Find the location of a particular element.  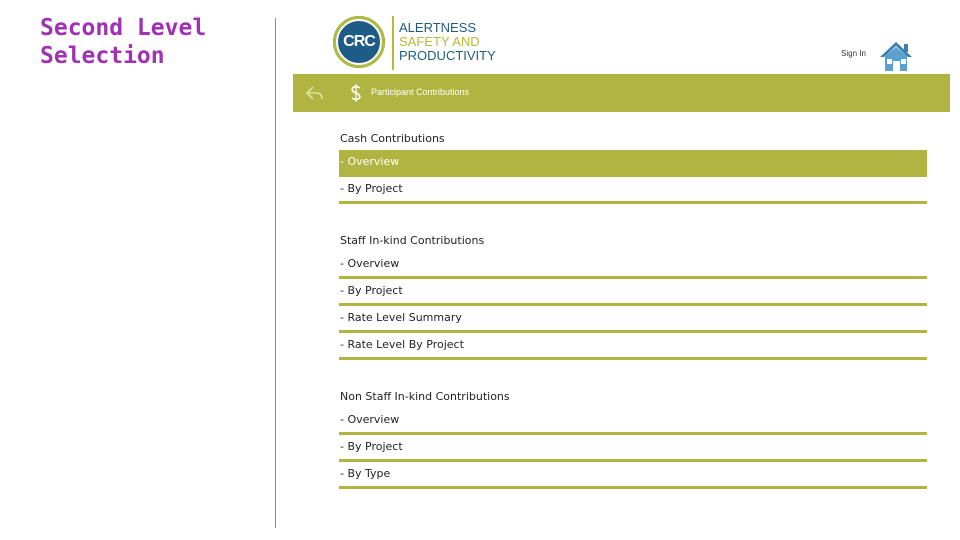

logo-text: ALERTNESS SAFETY AND PRODUCTIVITY is located at coordinates (447, 42).